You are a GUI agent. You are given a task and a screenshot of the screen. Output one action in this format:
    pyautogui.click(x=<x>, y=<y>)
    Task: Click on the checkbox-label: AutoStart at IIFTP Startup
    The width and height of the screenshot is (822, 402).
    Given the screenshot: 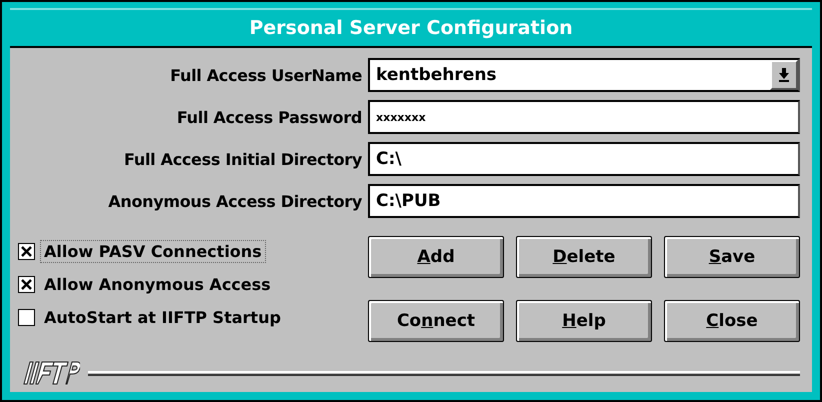 What is the action you would take?
    pyautogui.click(x=162, y=317)
    